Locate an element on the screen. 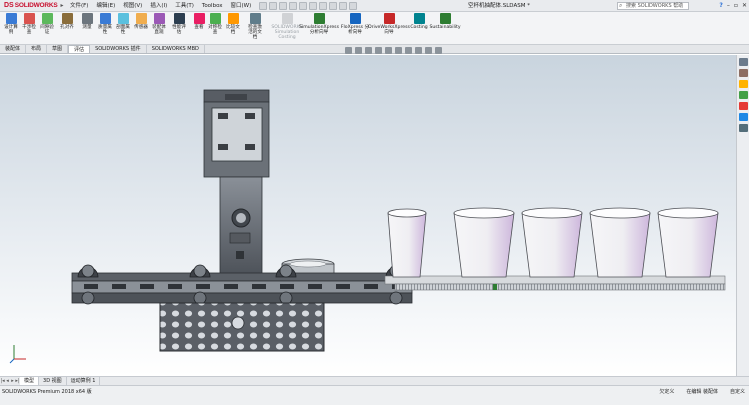 Image resolution: width=749 pixels, height=405 pixels. print-icon is located at coordinates (303, 5).